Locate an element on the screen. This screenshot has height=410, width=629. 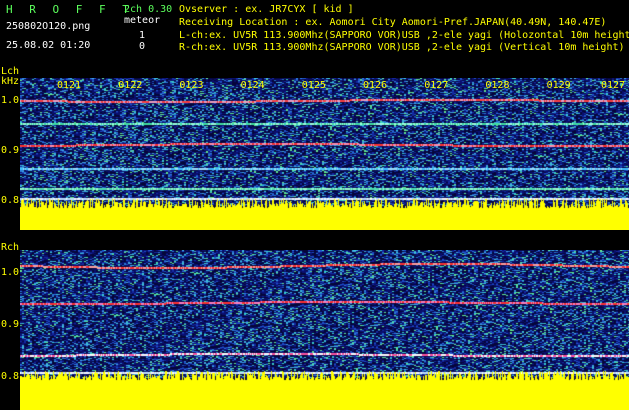
meteor-label: meteor is located at coordinates (142, 20).